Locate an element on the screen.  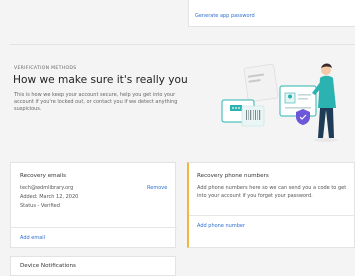
add-email-link: Add email is located at coordinates (32, 238).